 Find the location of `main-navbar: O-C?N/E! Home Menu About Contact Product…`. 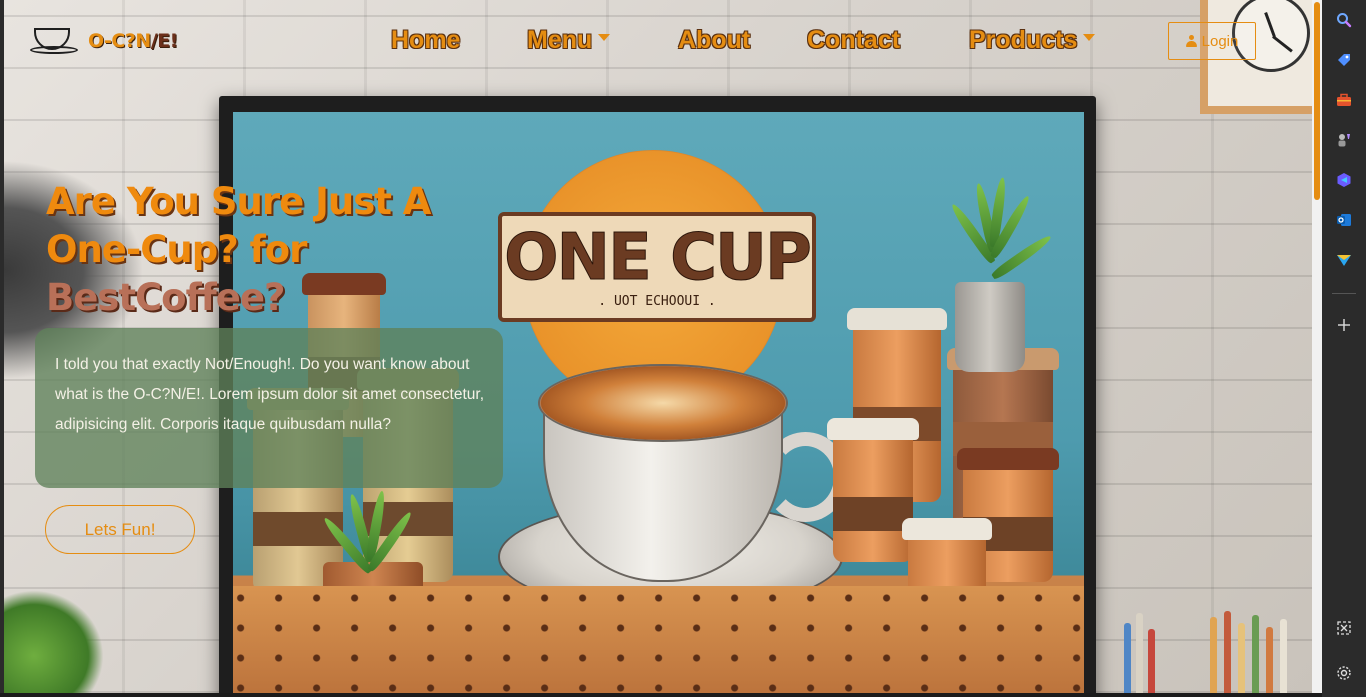

main-navbar: O-C?N/E! Home Menu About Contact Product… is located at coordinates (658, 42).